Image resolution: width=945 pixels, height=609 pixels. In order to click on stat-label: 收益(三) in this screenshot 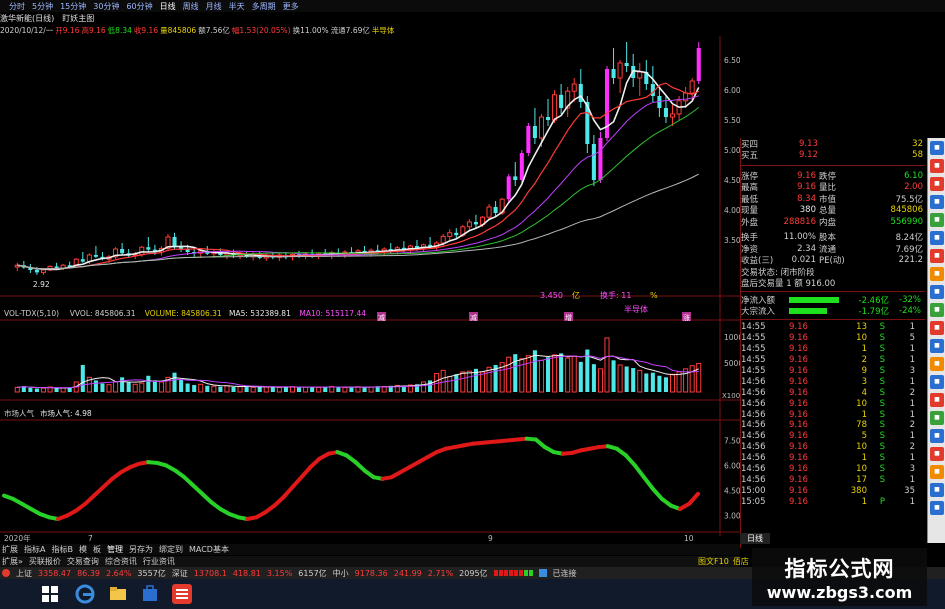, I will do `click(757, 261)`.